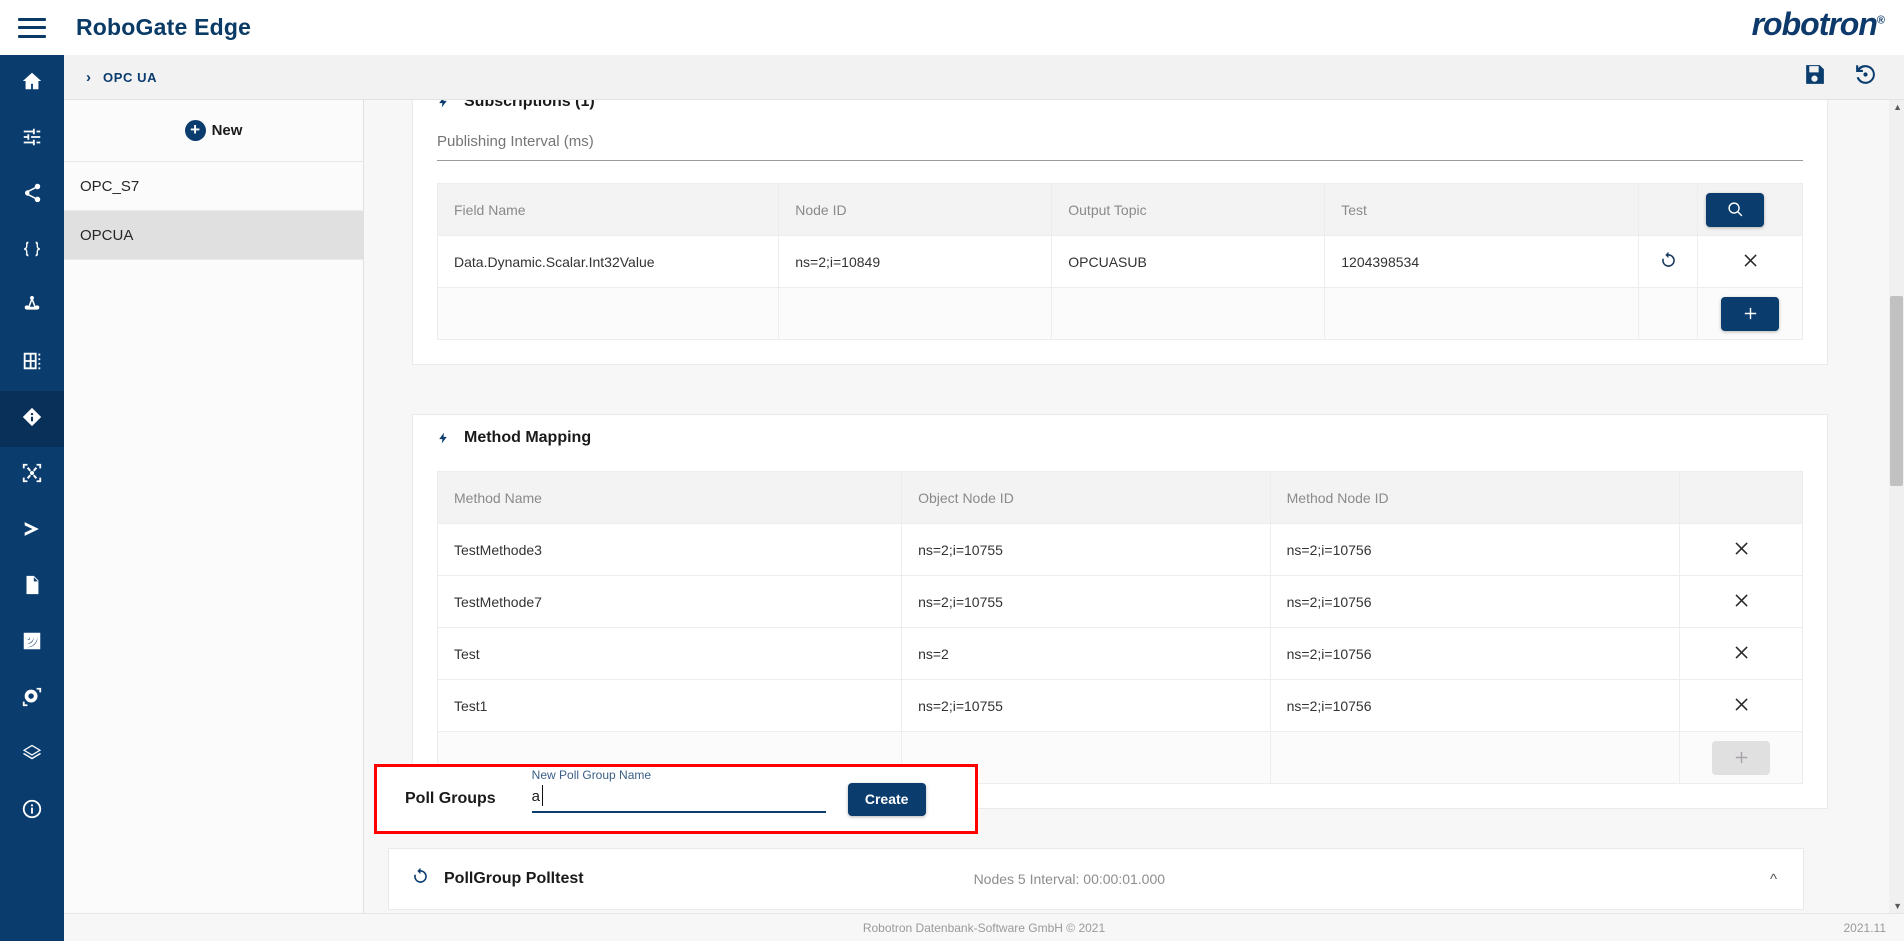 The image size is (1904, 941). Describe the element at coordinates (1814, 24) in the screenshot. I see `brand-text: robotron` at that location.